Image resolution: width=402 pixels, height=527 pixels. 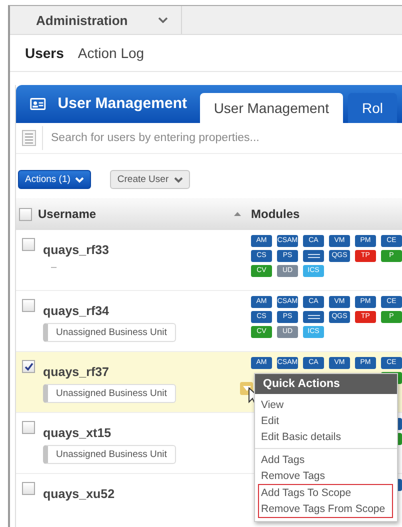 What do you see at coordinates (328, 476) in the screenshot?
I see `menu-item: Remove Tags` at bounding box center [328, 476].